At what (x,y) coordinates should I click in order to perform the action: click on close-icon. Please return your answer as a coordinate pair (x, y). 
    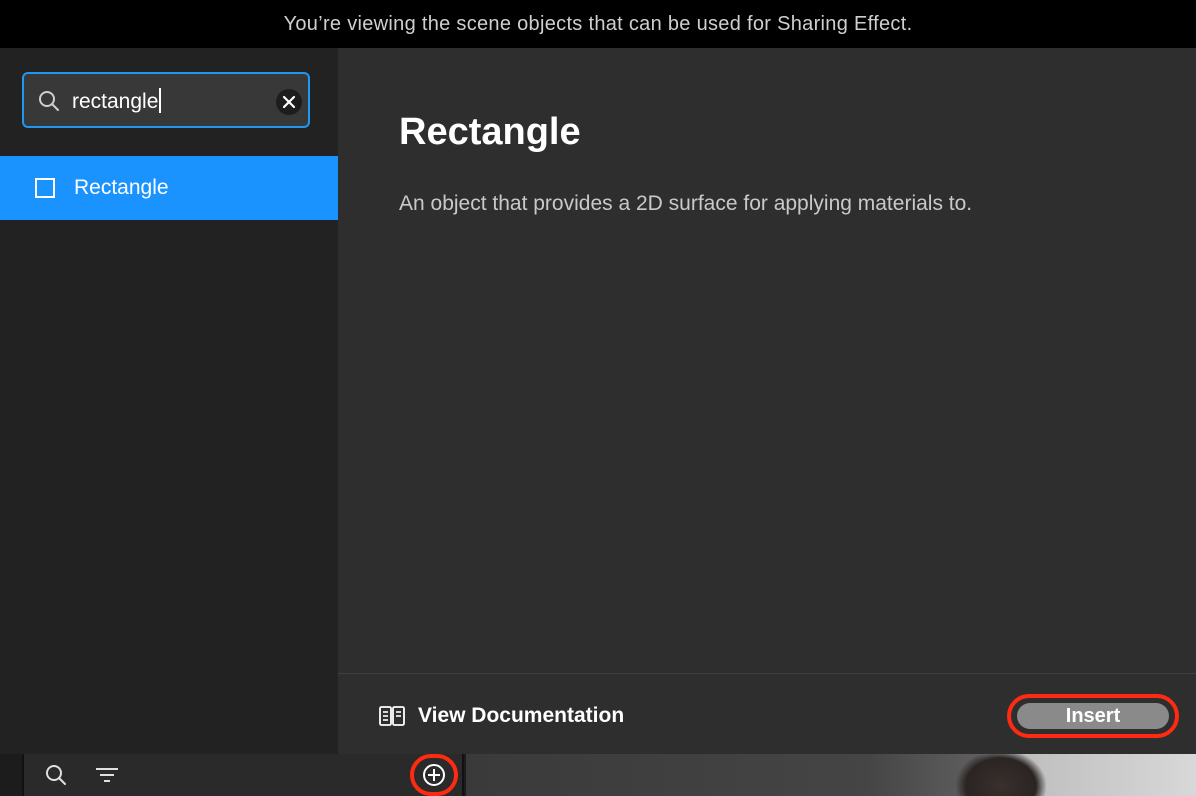
    Looking at the image, I should click on (289, 102).